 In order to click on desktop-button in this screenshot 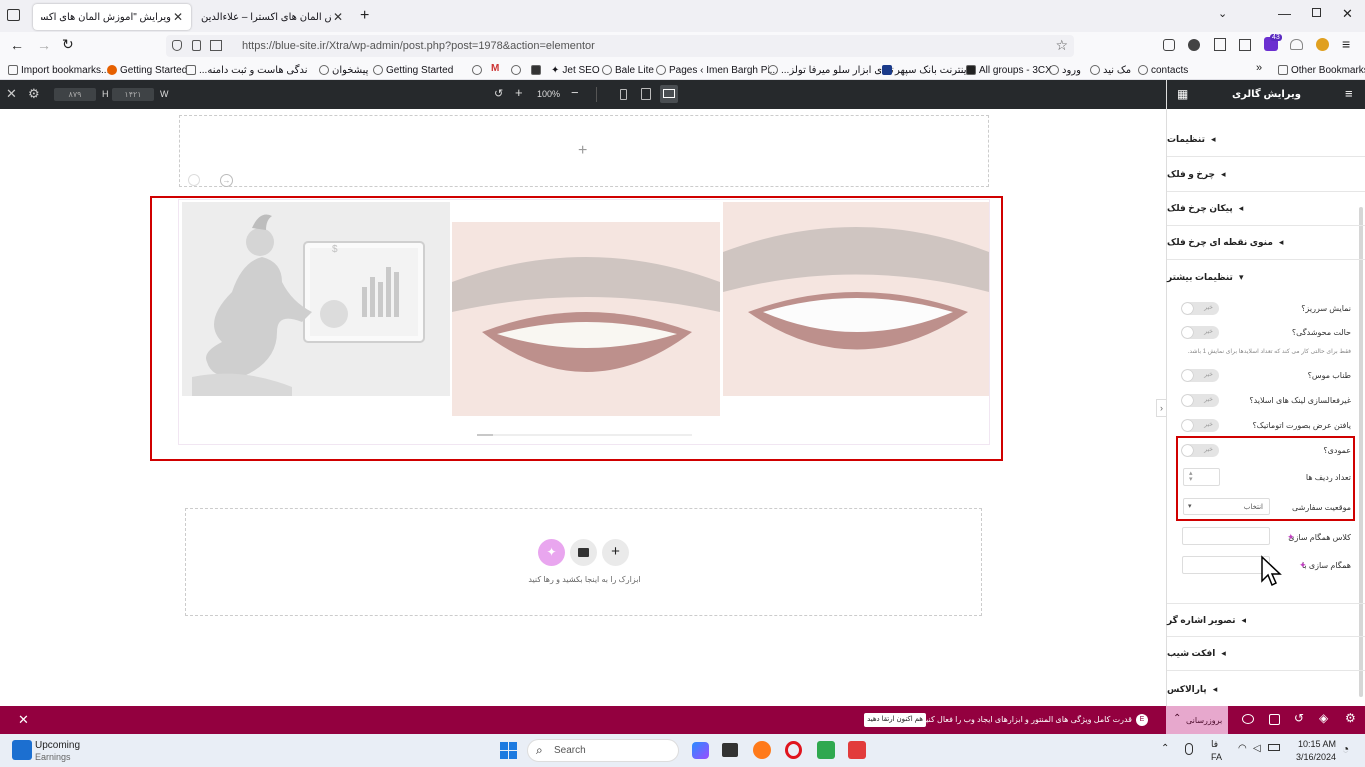, I will do `click(669, 94)`.